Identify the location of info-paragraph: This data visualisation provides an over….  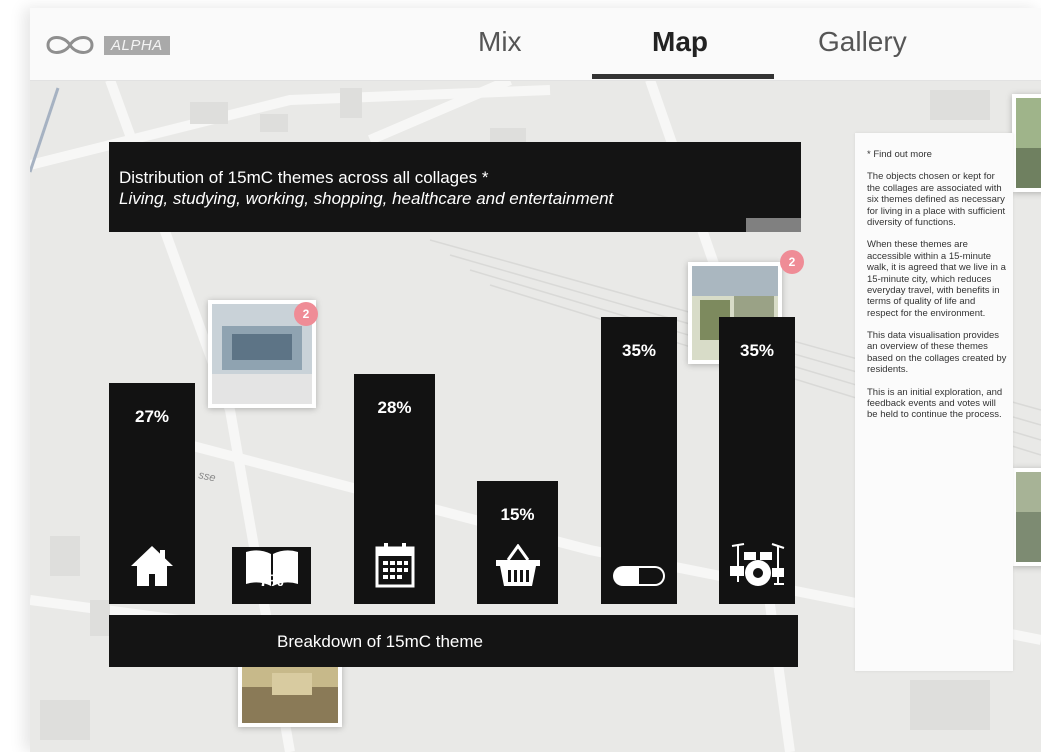
(937, 353).